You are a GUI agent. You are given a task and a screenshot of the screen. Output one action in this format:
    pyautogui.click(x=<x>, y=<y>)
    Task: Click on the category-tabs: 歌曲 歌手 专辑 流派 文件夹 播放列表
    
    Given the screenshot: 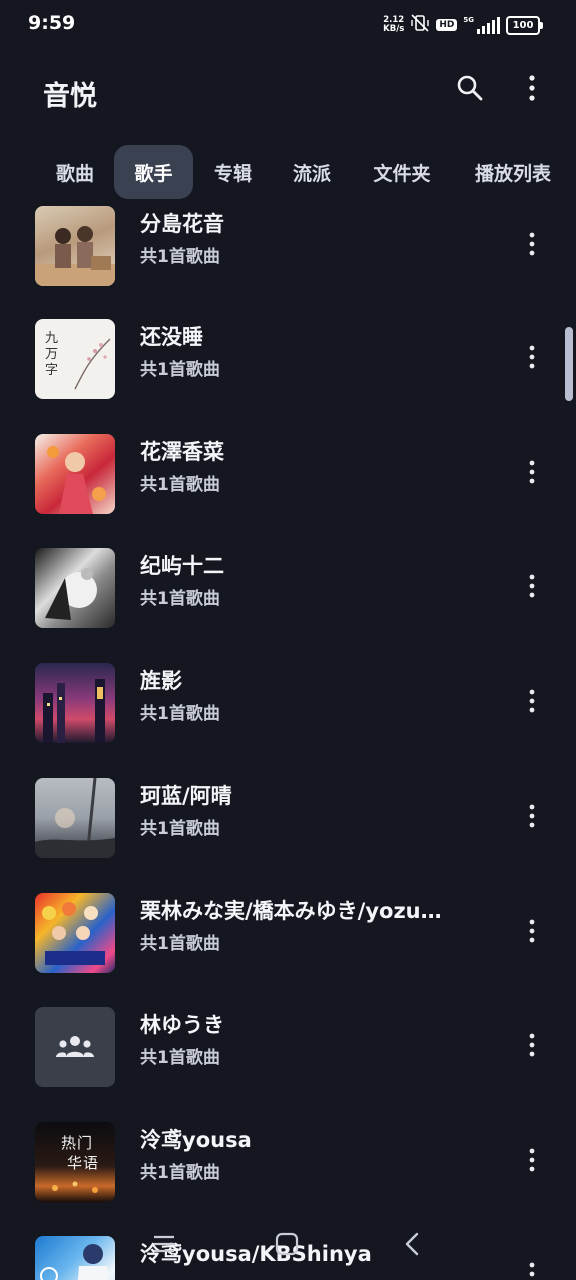 What is the action you would take?
    pyautogui.click(x=288, y=173)
    